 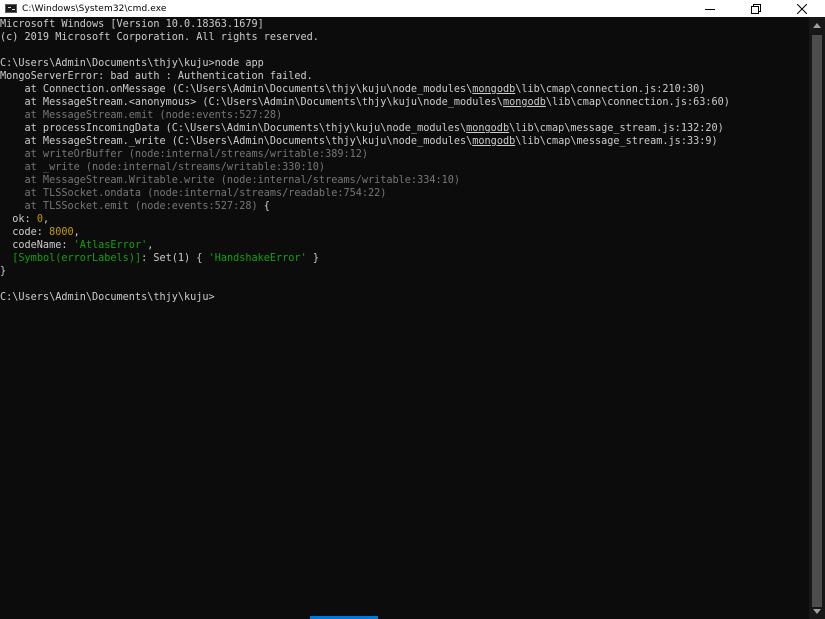 I want to click on title-bar: C:\Windows\System32\cmd.exe, so click(x=412, y=8).